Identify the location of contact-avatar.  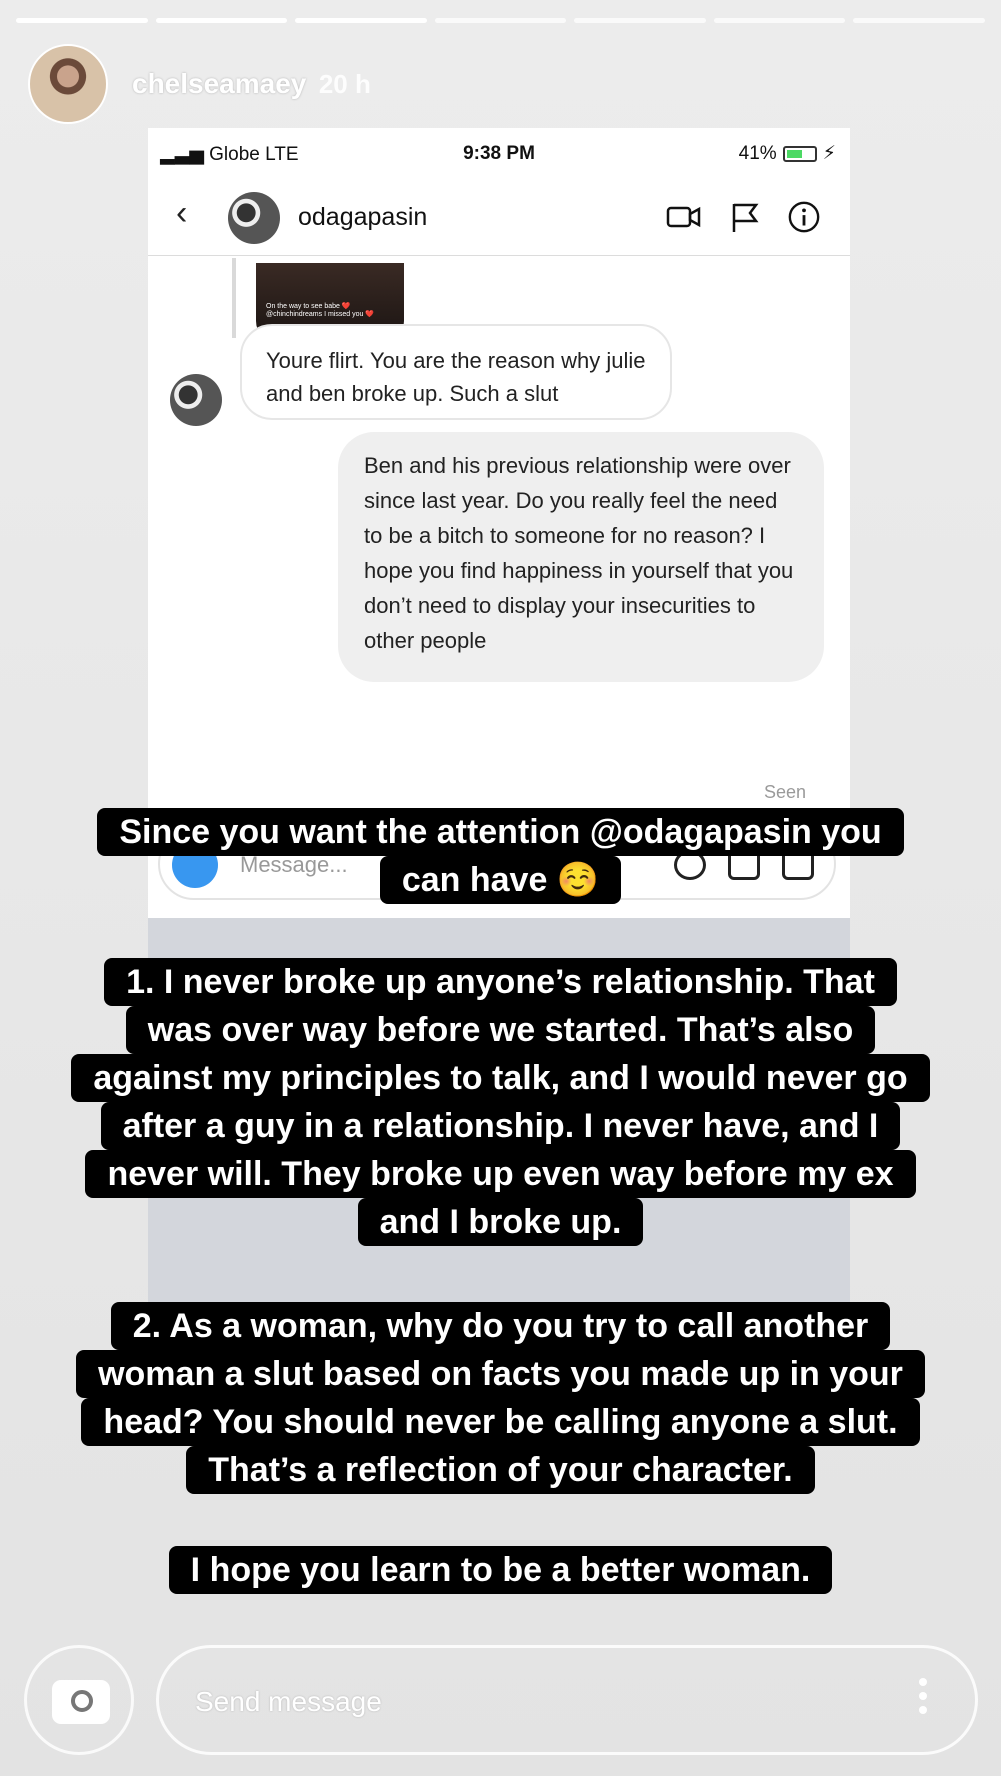
(254, 218).